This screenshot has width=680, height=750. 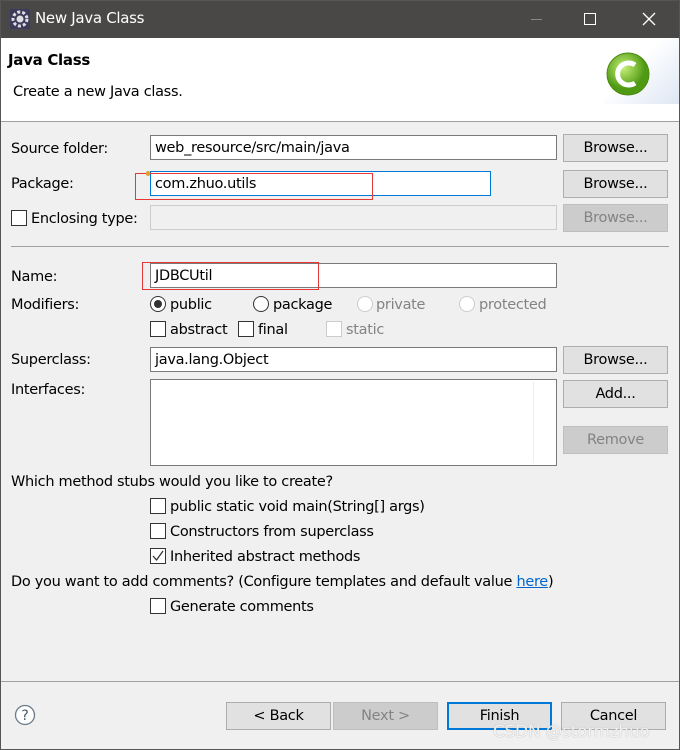 I want to click on next-button: Next >, so click(x=385, y=716).